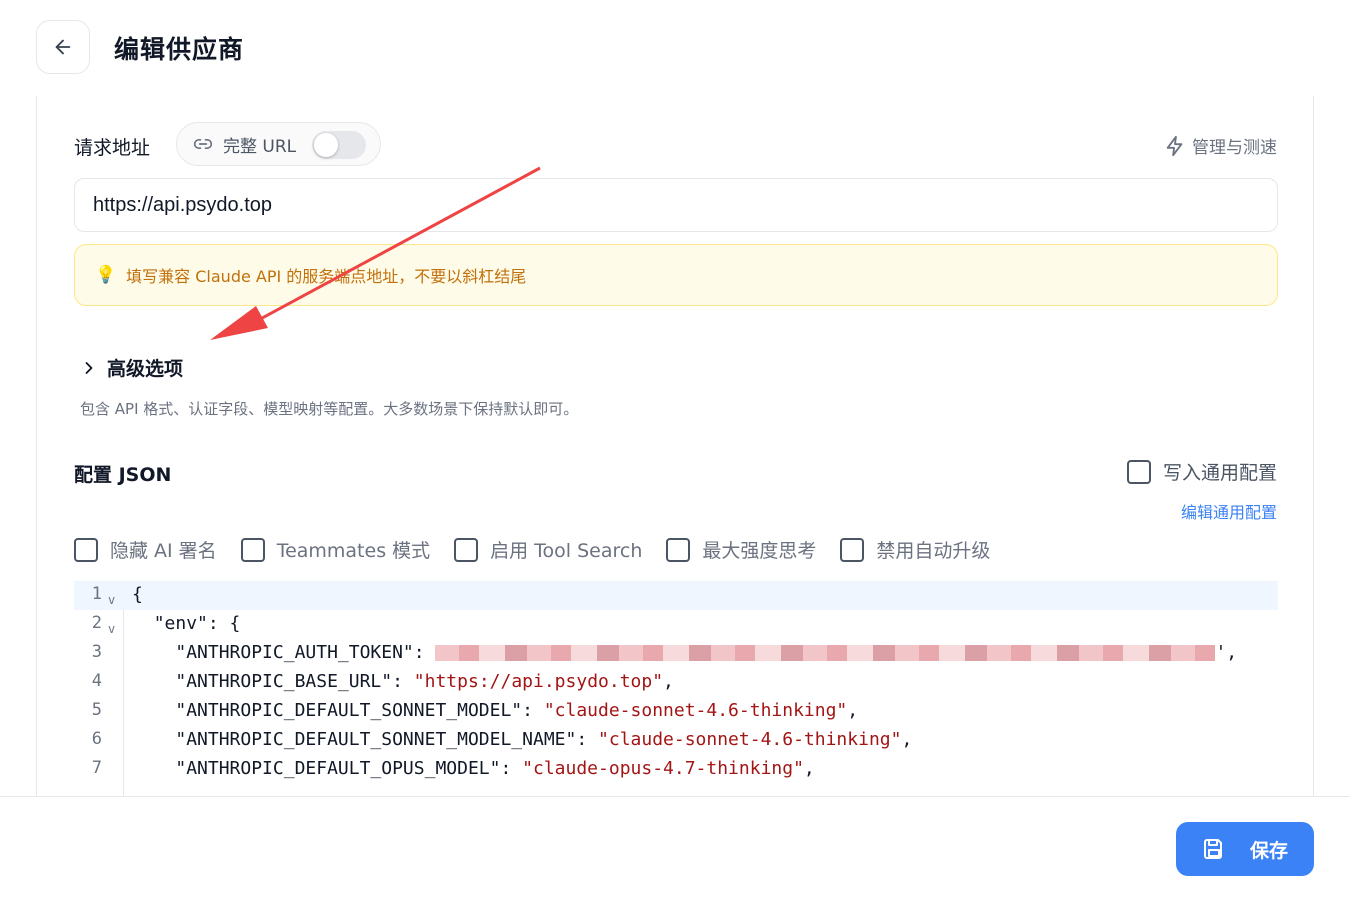  Describe the element at coordinates (326, 145) in the screenshot. I see `switch-knob` at that location.